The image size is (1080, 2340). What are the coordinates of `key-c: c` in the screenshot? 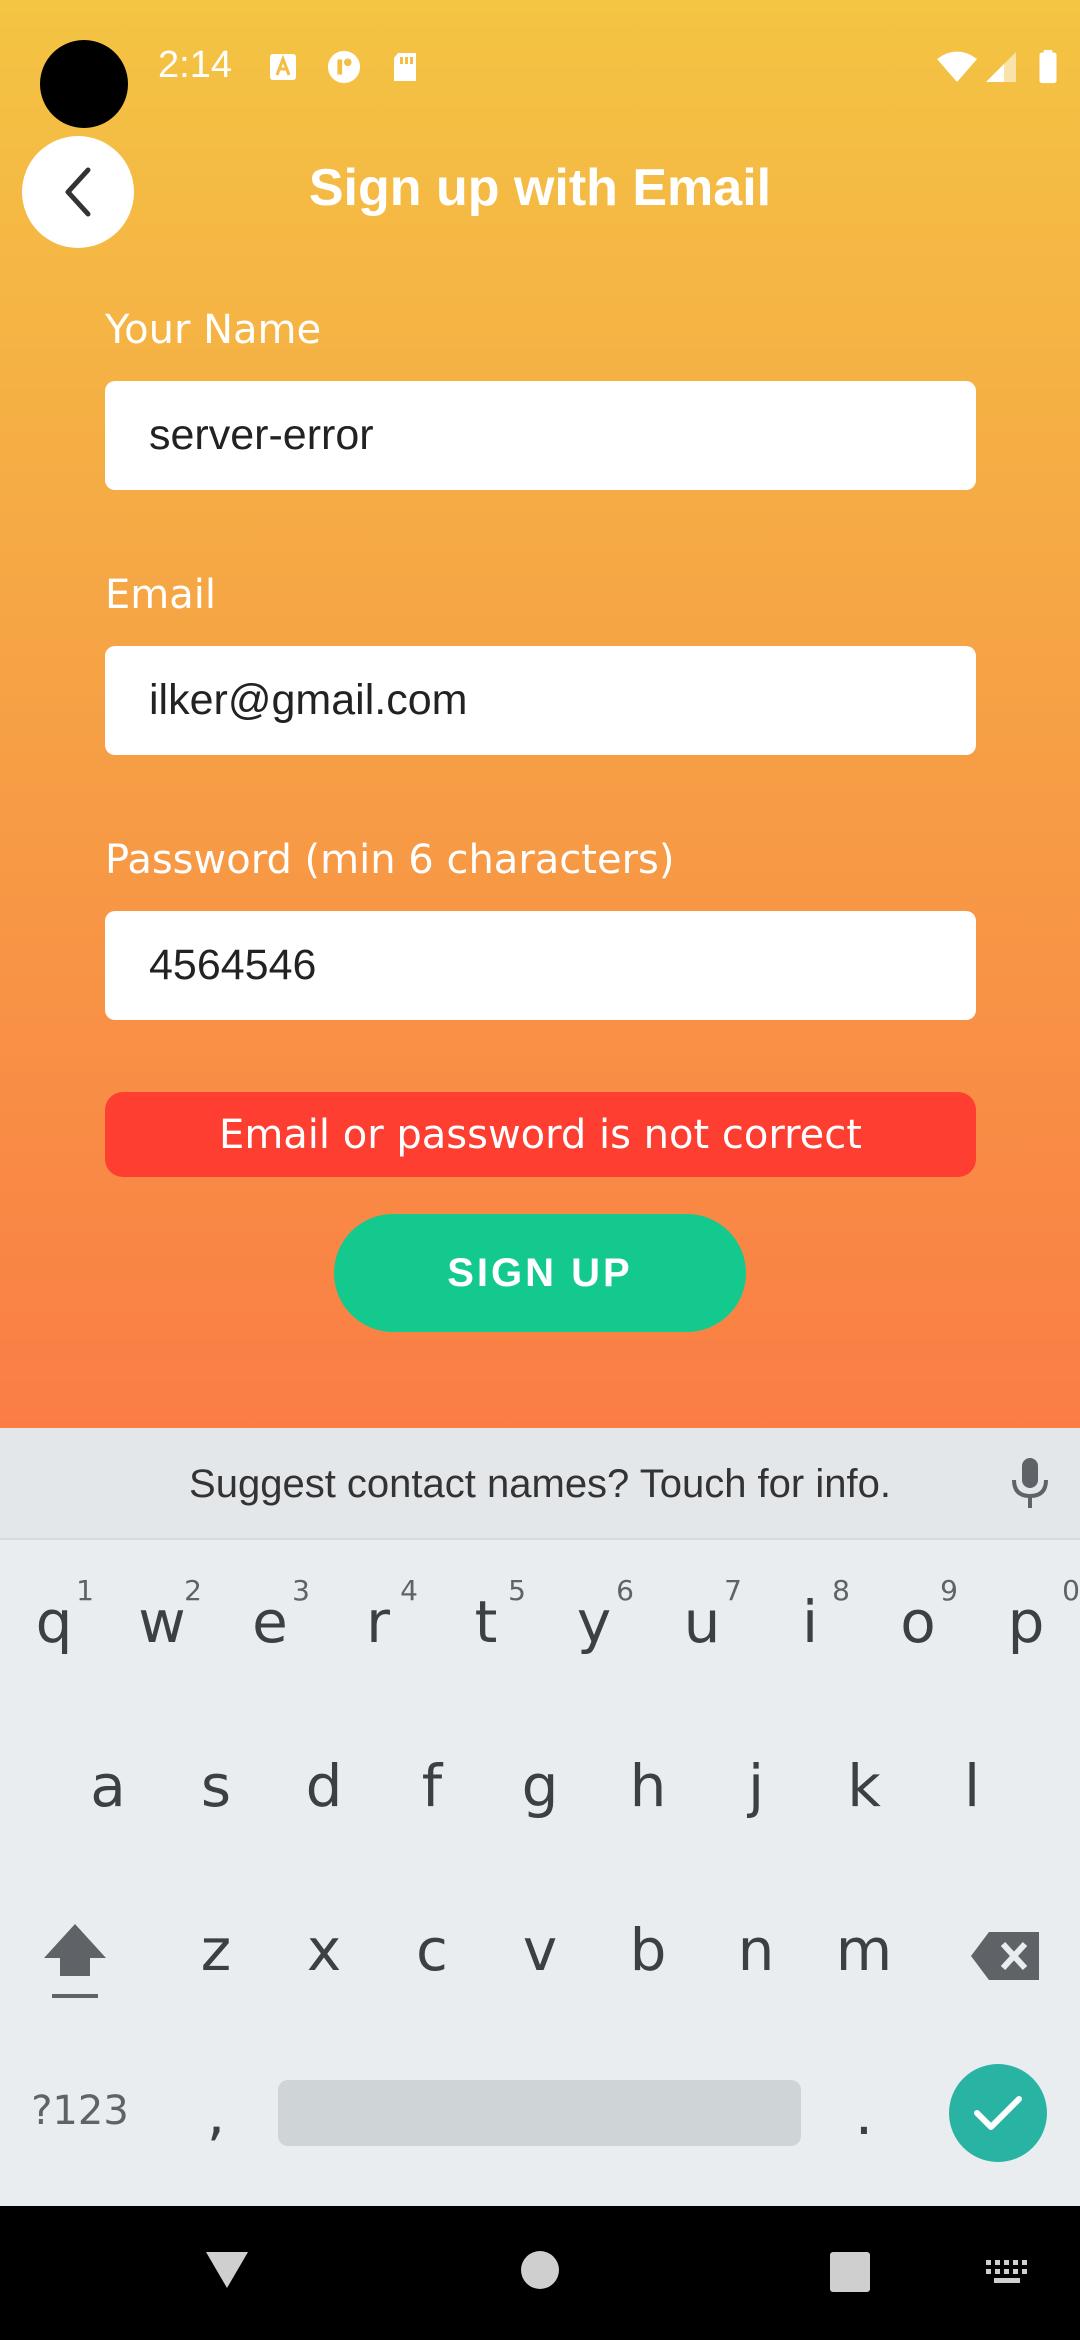 It's located at (432, 1976).